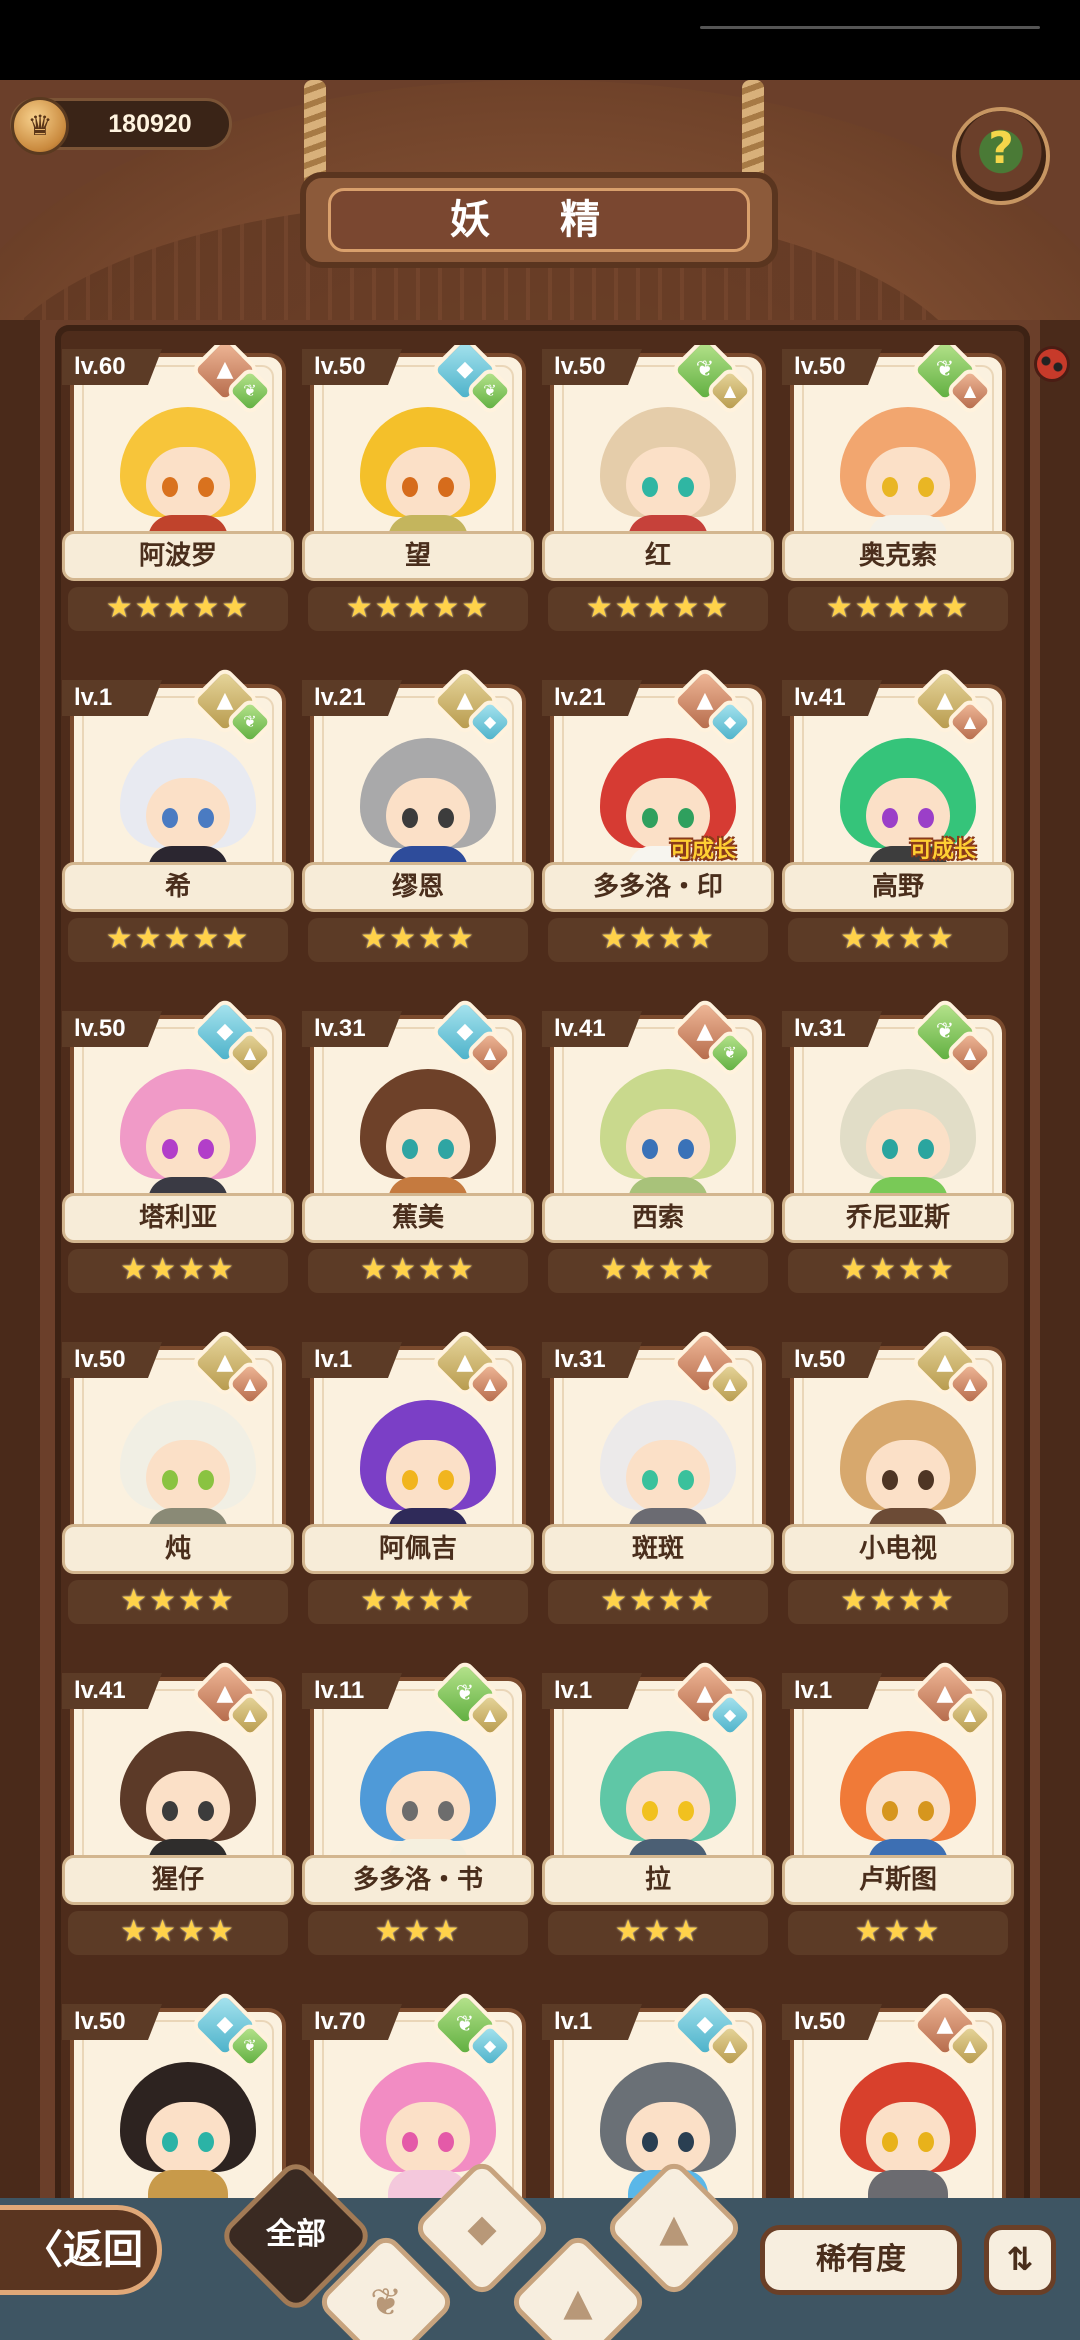  What do you see at coordinates (658, 1814) in the screenshot?
I see `fairy-card: lv.1 ▲ ◆ 拉 ★★★` at bounding box center [658, 1814].